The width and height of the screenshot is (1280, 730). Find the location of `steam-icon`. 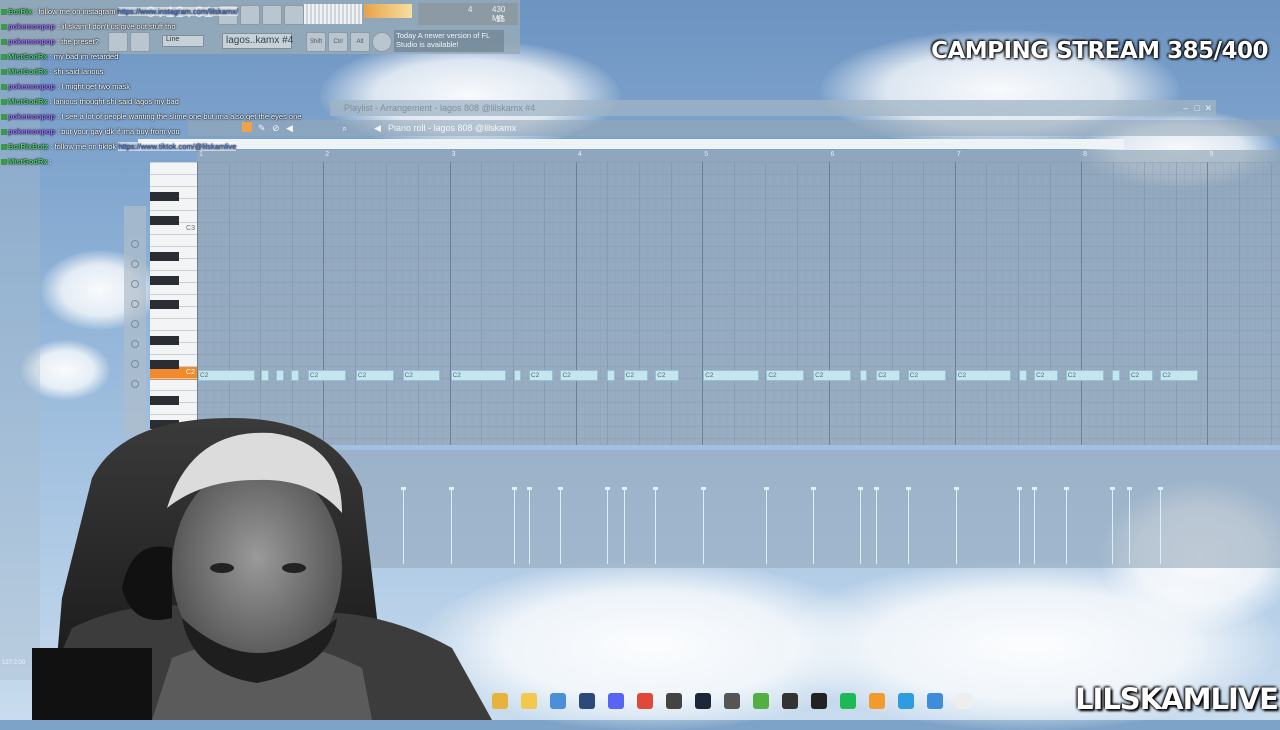

steam-icon is located at coordinates (703, 701).